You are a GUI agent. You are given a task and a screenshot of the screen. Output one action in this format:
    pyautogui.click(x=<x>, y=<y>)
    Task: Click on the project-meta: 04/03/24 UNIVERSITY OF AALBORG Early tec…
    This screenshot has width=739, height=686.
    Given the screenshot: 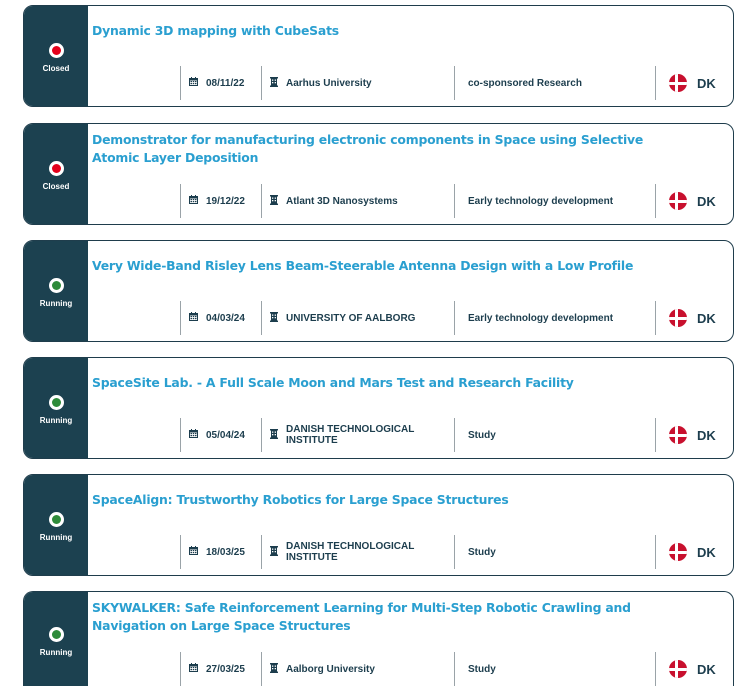 What is the action you would take?
    pyautogui.click(x=448, y=318)
    